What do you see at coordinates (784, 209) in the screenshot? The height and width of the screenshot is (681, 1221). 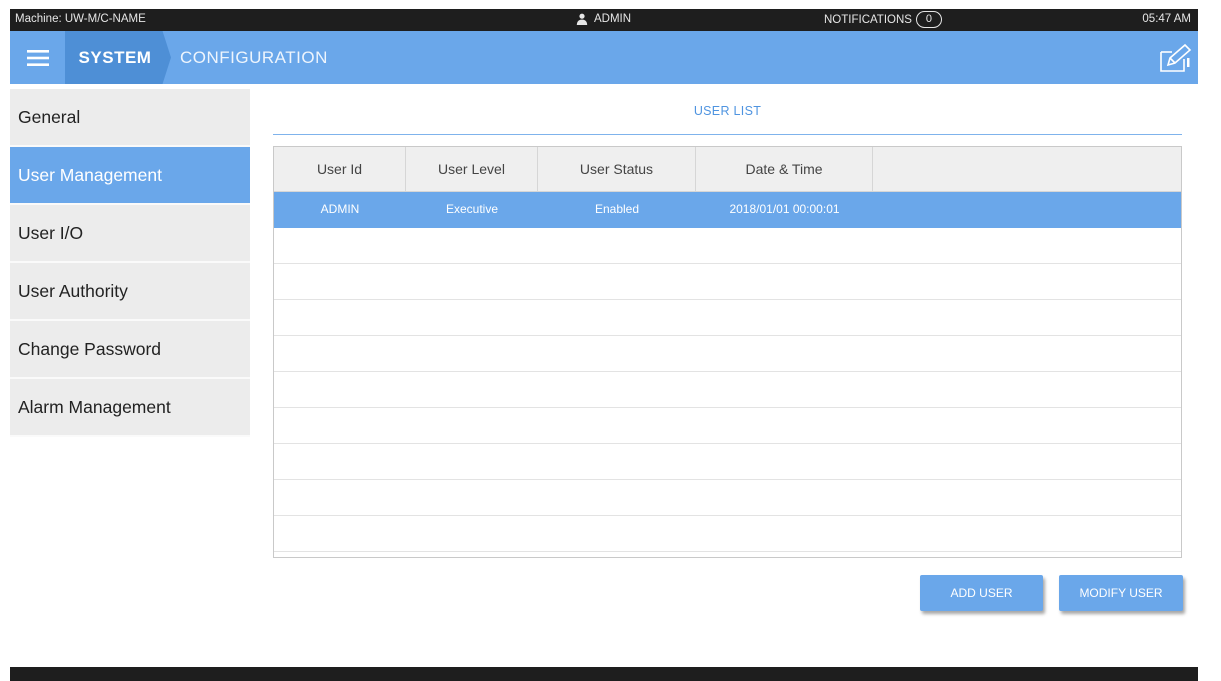 I see `cell-date-time: 2018/01/01 00:00:01` at bounding box center [784, 209].